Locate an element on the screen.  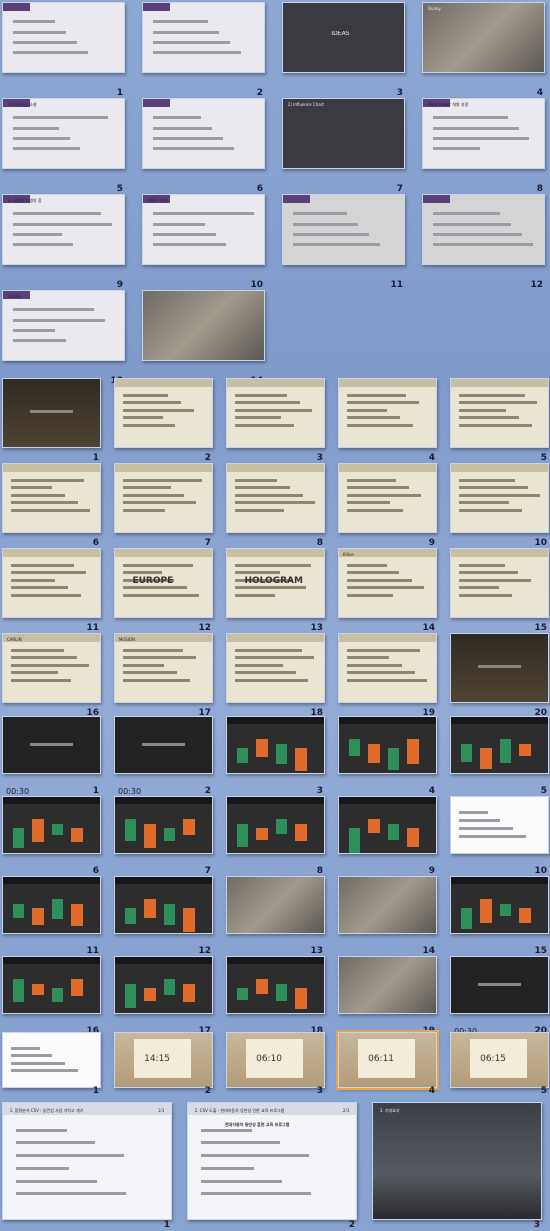
slide-thumbnail: 06:11 is located at coordinates (387, 1060).